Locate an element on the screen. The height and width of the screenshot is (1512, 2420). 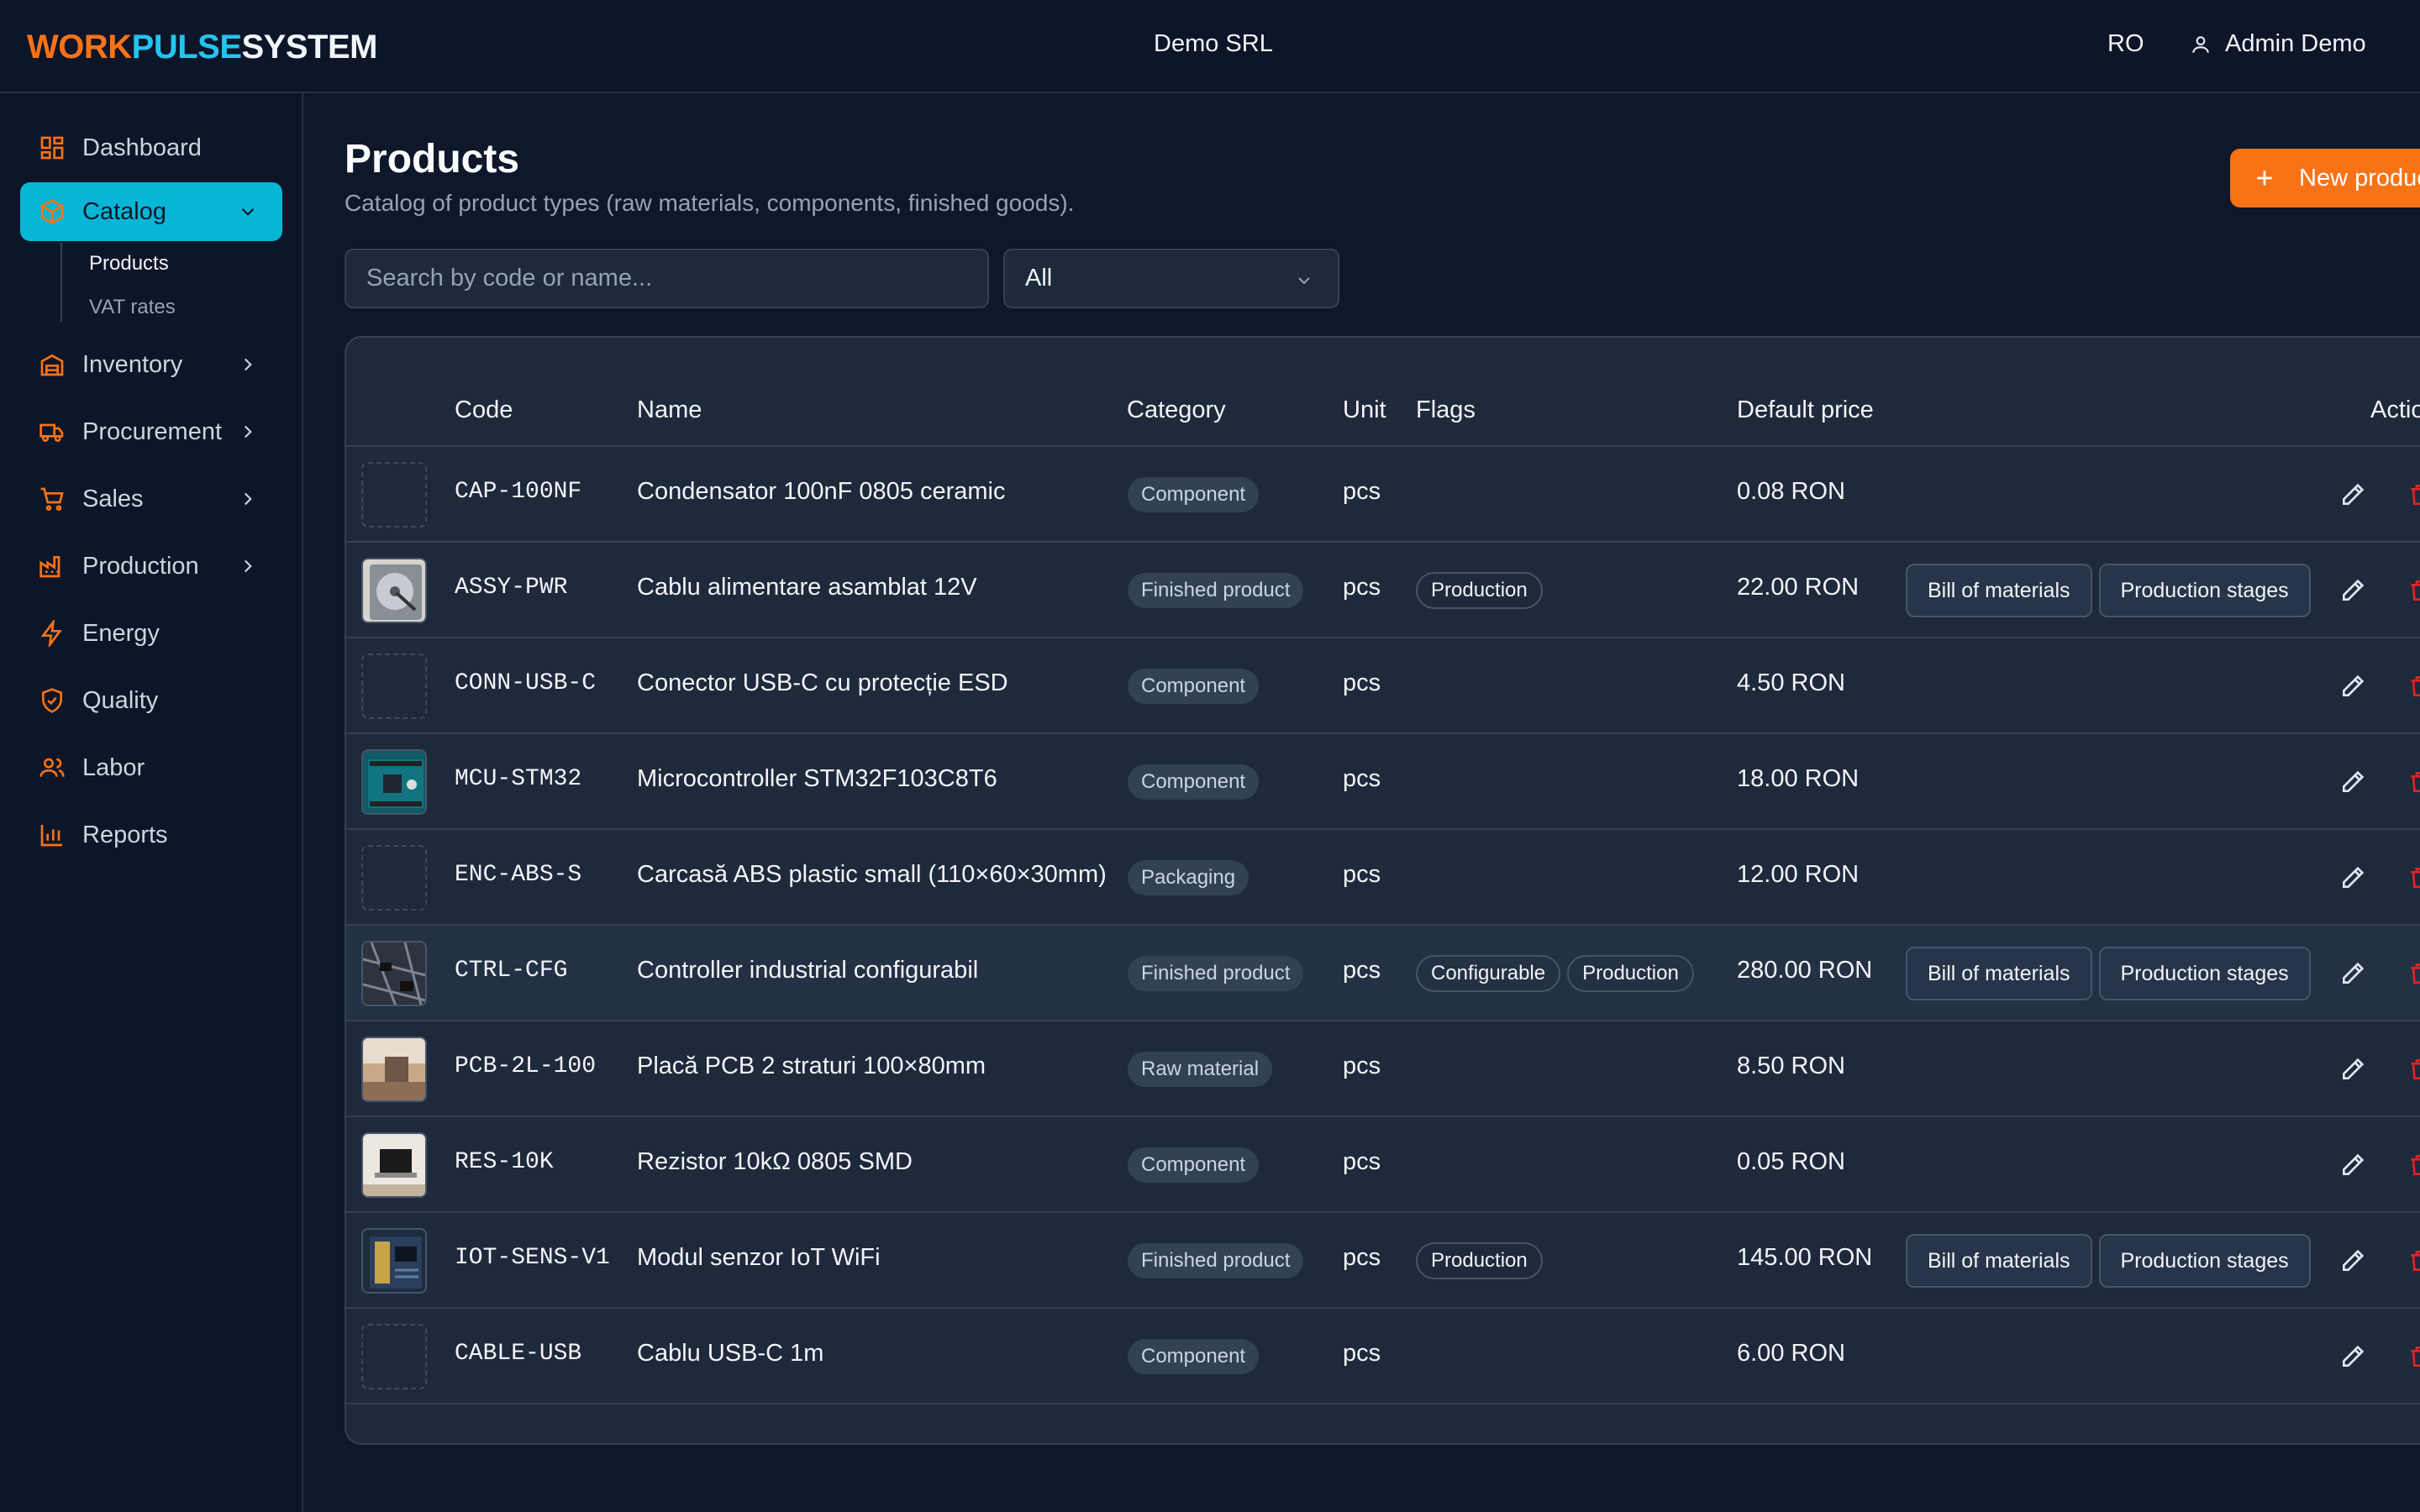
sidebar-item-quality: Quality is located at coordinates (151, 700).